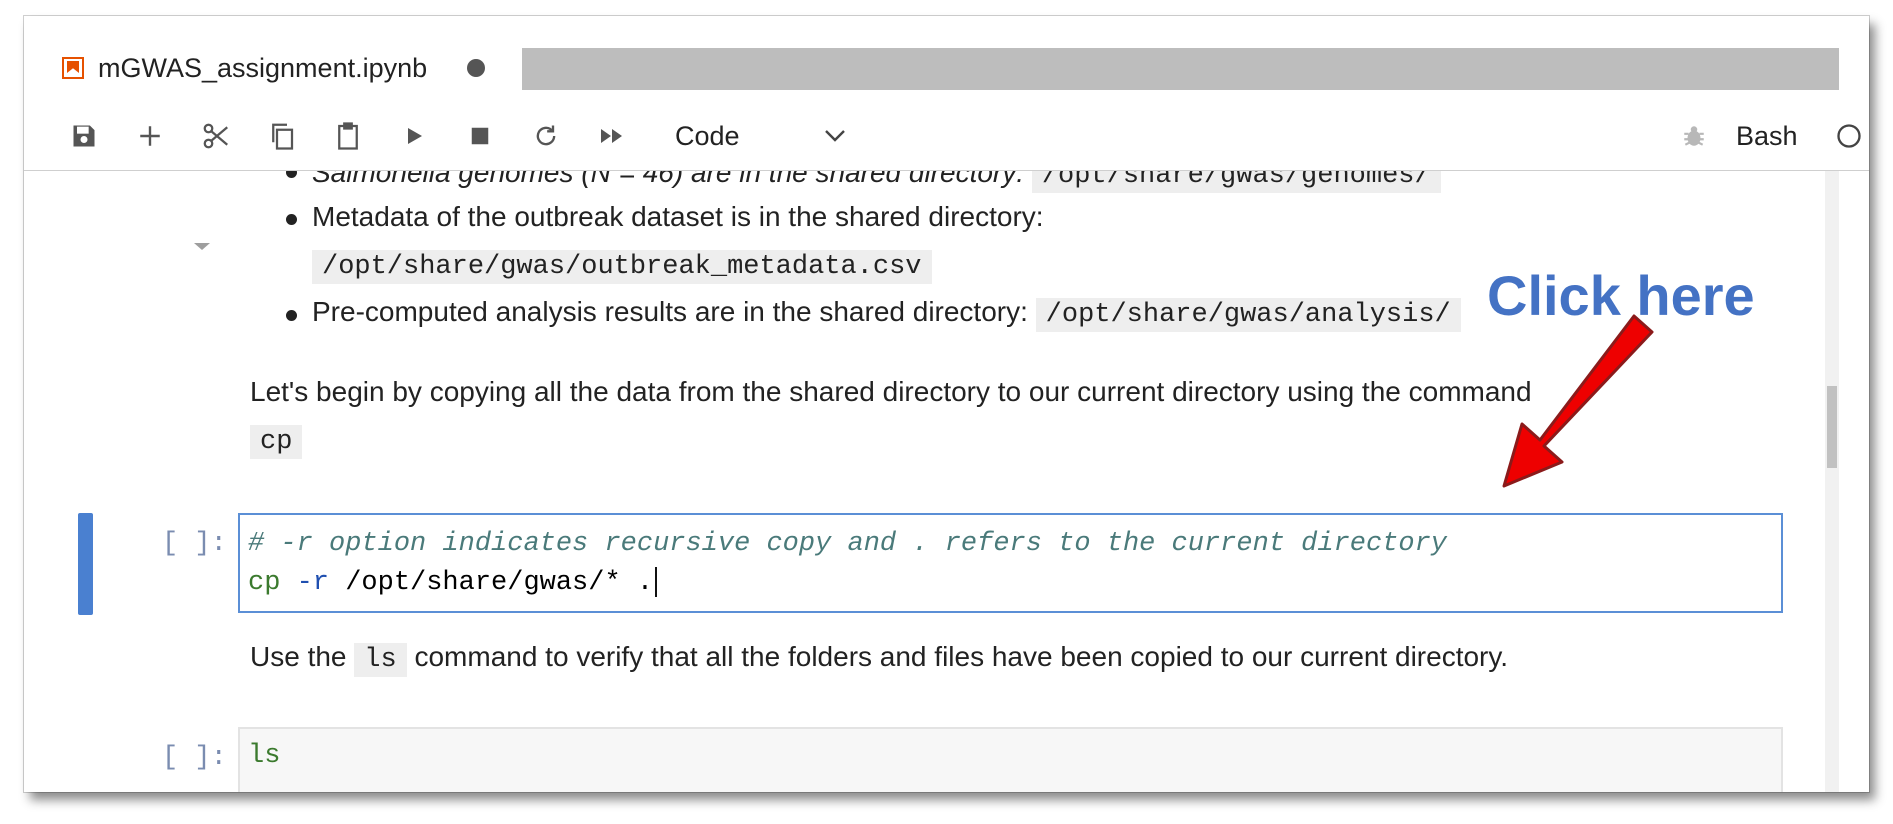  Describe the element at coordinates (1767, 136) in the screenshot. I see `kernel-name: Bash` at that location.